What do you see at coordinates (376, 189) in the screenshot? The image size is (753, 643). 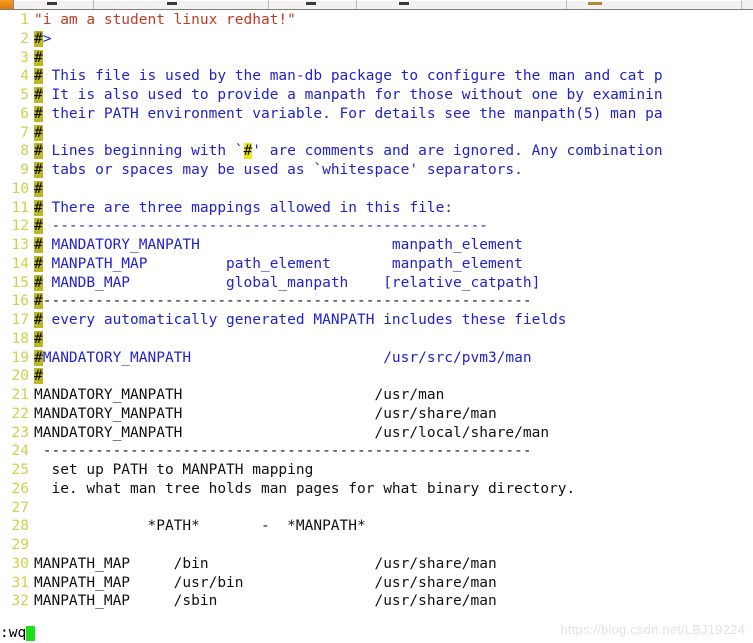 I see `code-line: 10 #` at bounding box center [376, 189].